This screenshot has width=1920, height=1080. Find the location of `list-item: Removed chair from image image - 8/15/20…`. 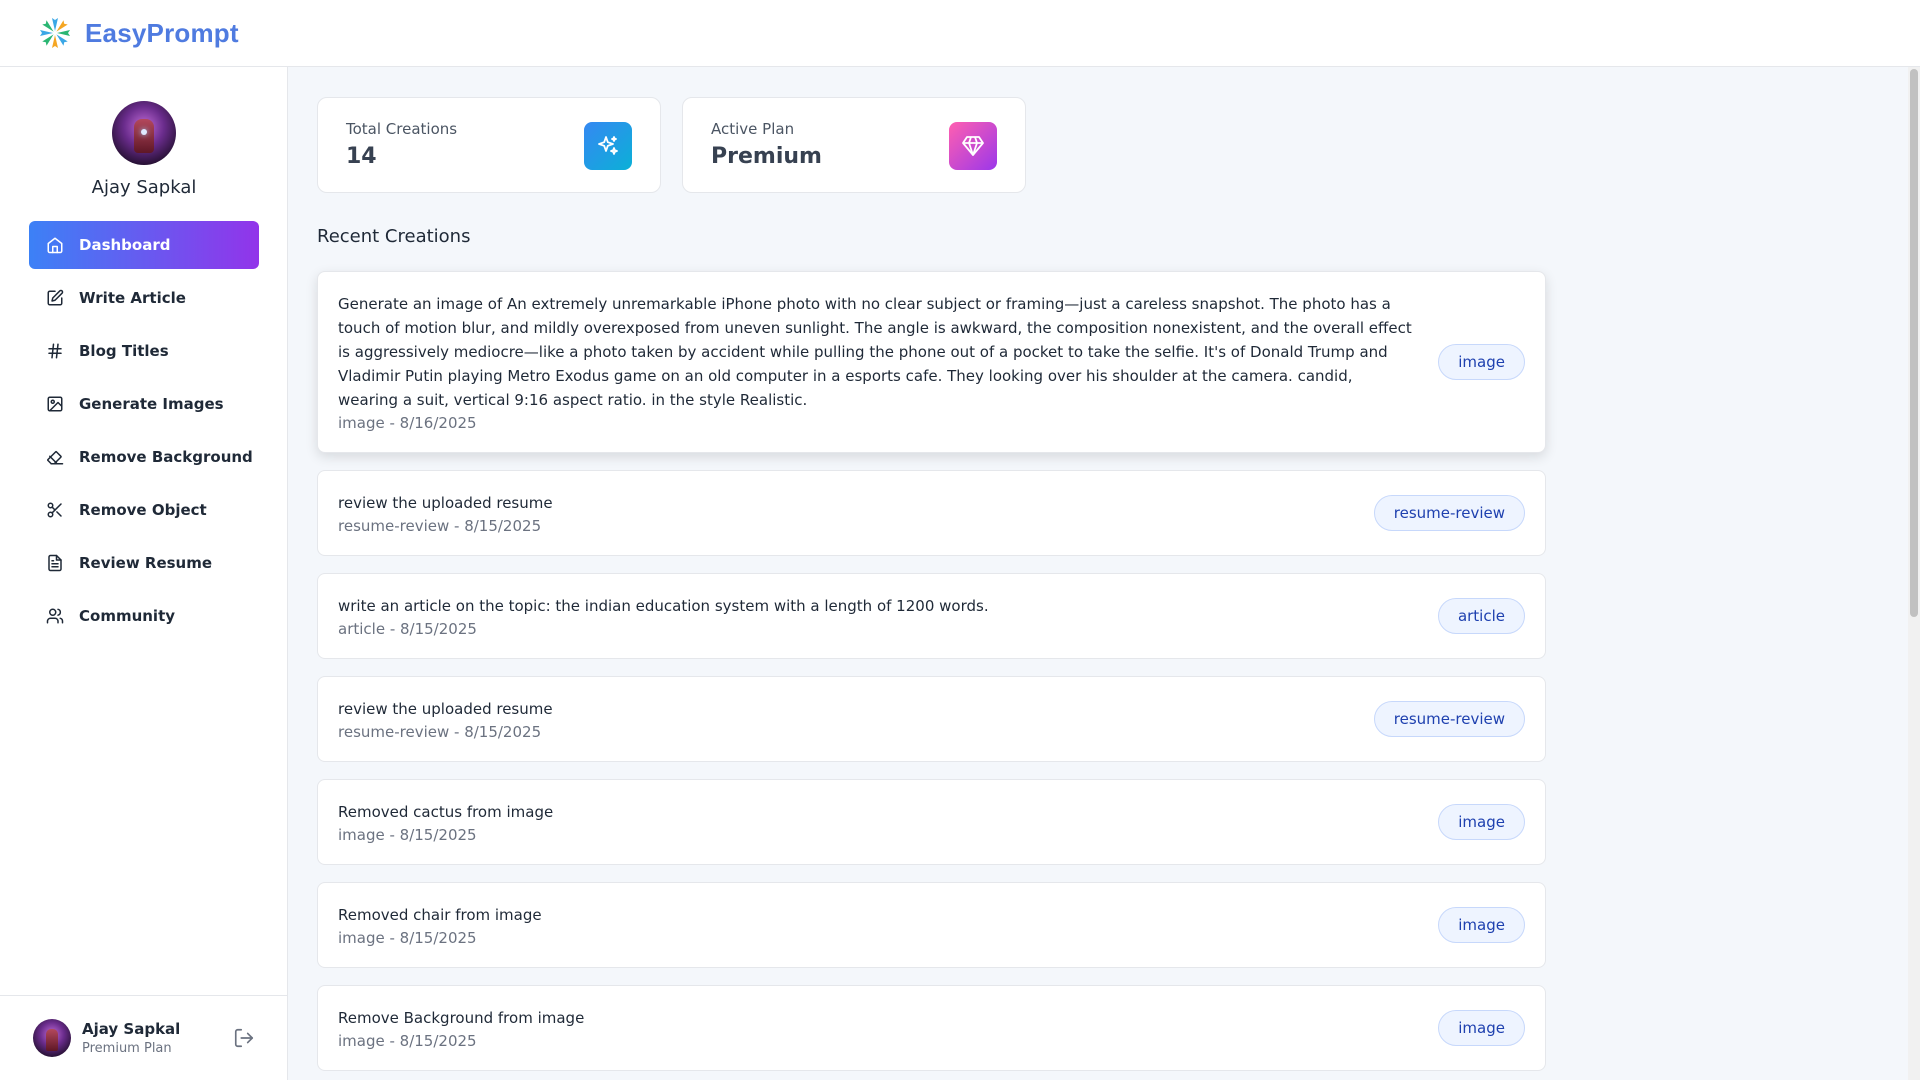

list-item: Removed chair from image image - 8/15/20… is located at coordinates (931, 925).